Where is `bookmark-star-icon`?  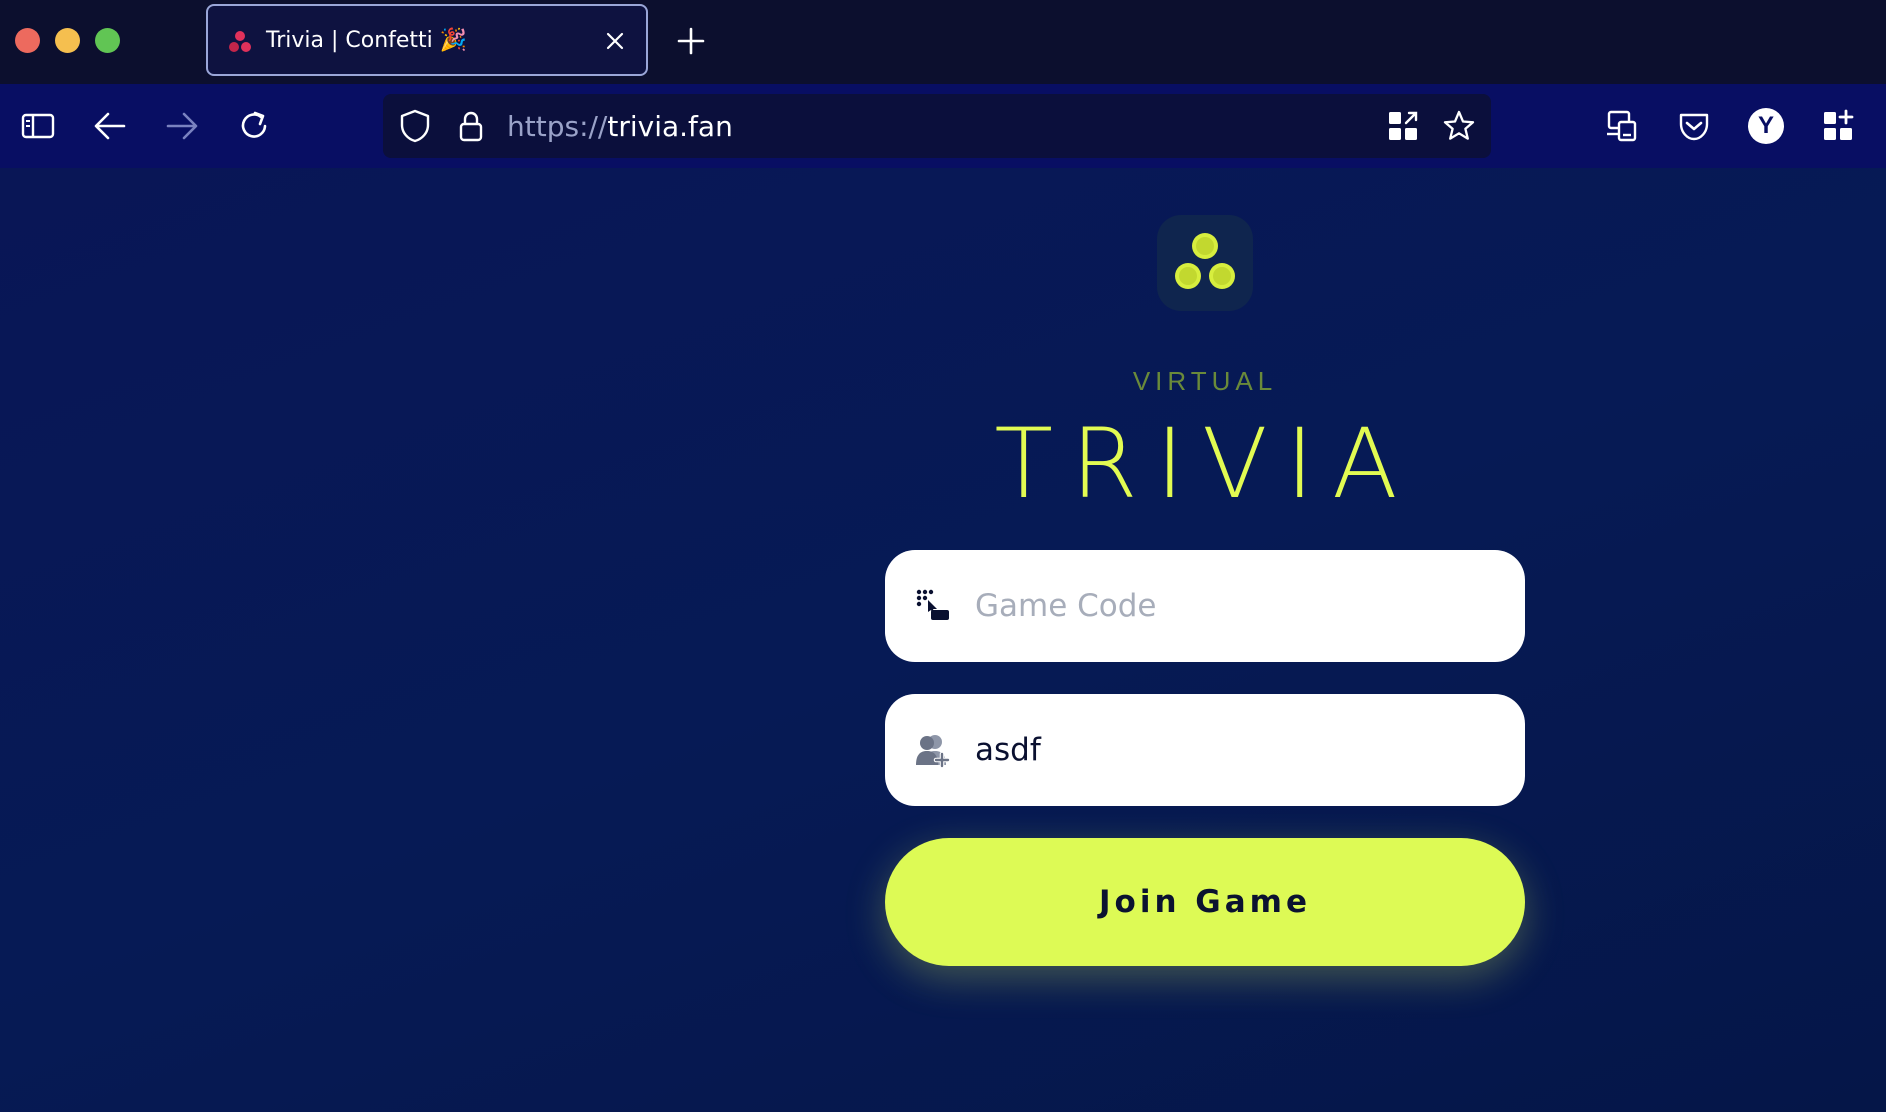
bookmark-star-icon is located at coordinates (1459, 126).